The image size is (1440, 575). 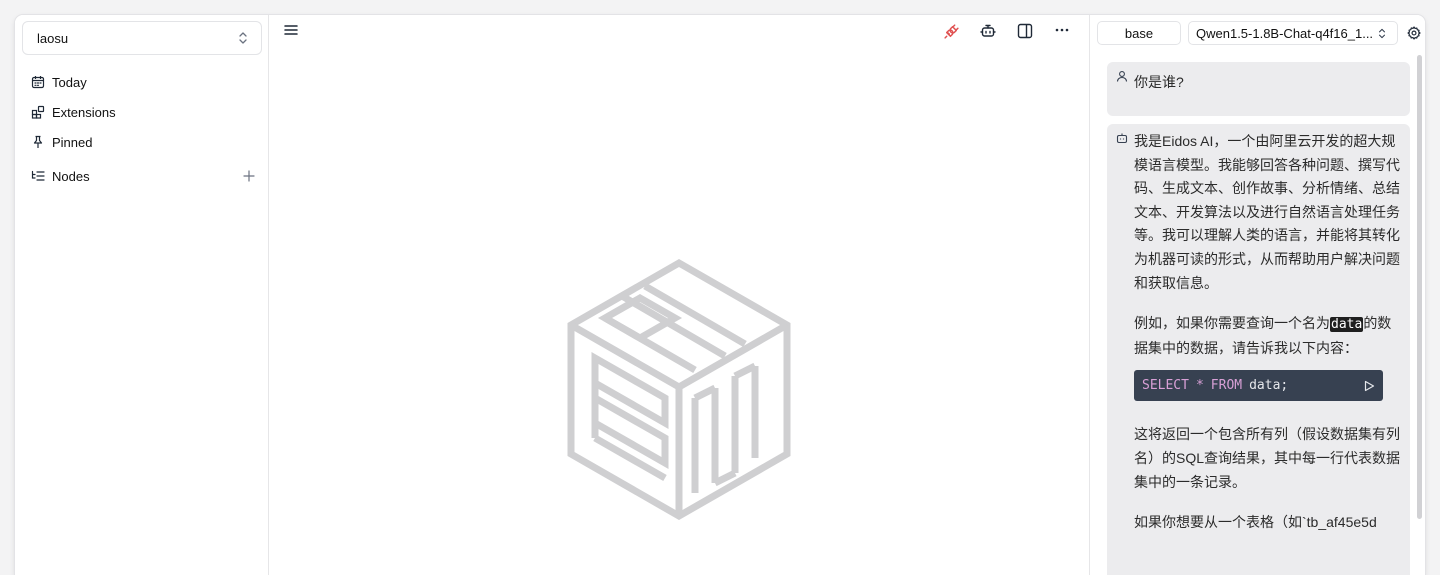 I want to click on space-switcher: laosu, so click(x=142, y=38).